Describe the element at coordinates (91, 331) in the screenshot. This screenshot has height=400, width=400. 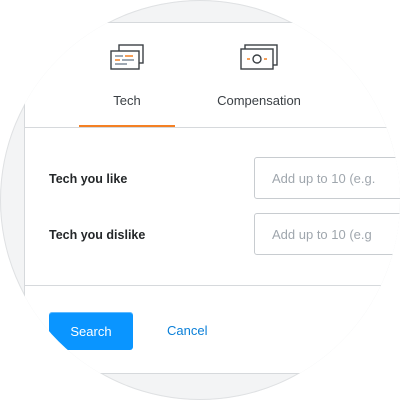
I see `search-button: Search` at that location.